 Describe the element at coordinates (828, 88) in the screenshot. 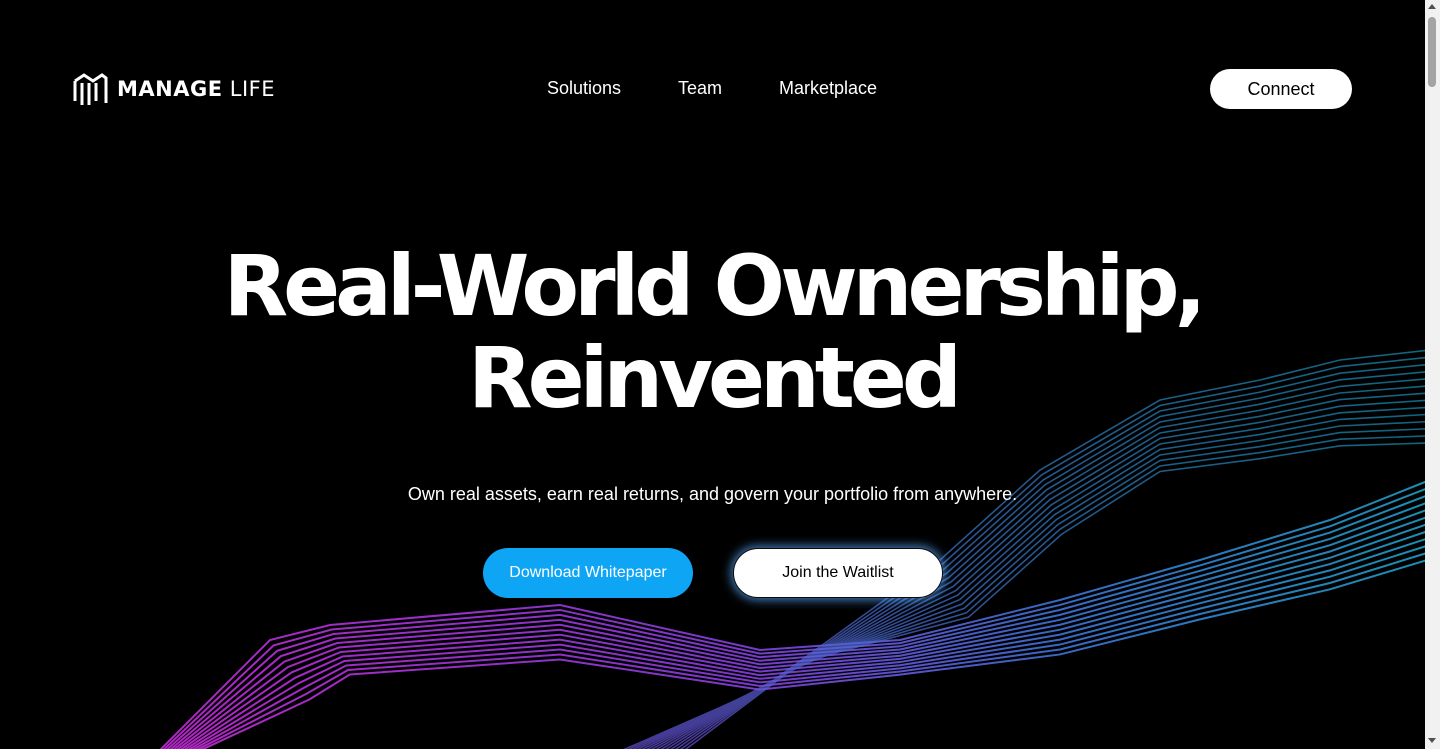

I see `nav-link-marketplace: Marketplace` at that location.